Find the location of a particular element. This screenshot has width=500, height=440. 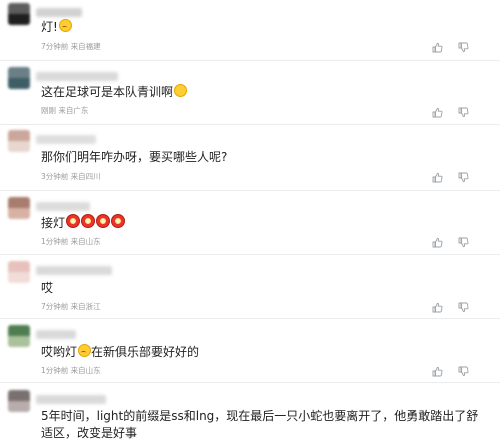

comment-text: 灯! is located at coordinates (56, 27).